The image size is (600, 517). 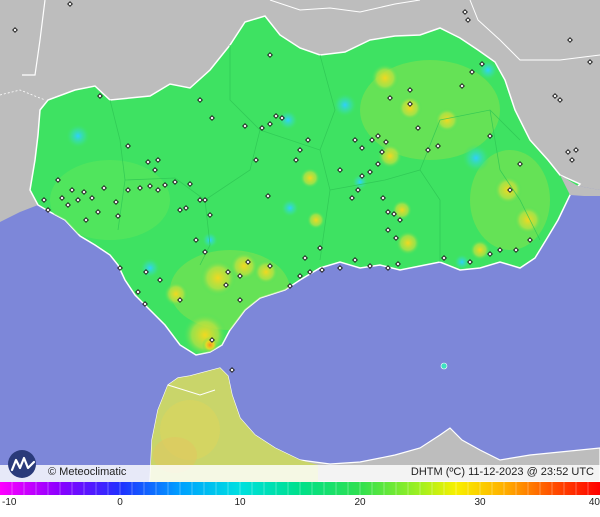 What do you see at coordinates (240, 502) in the screenshot?
I see `scale-tick-label: 10` at bounding box center [240, 502].